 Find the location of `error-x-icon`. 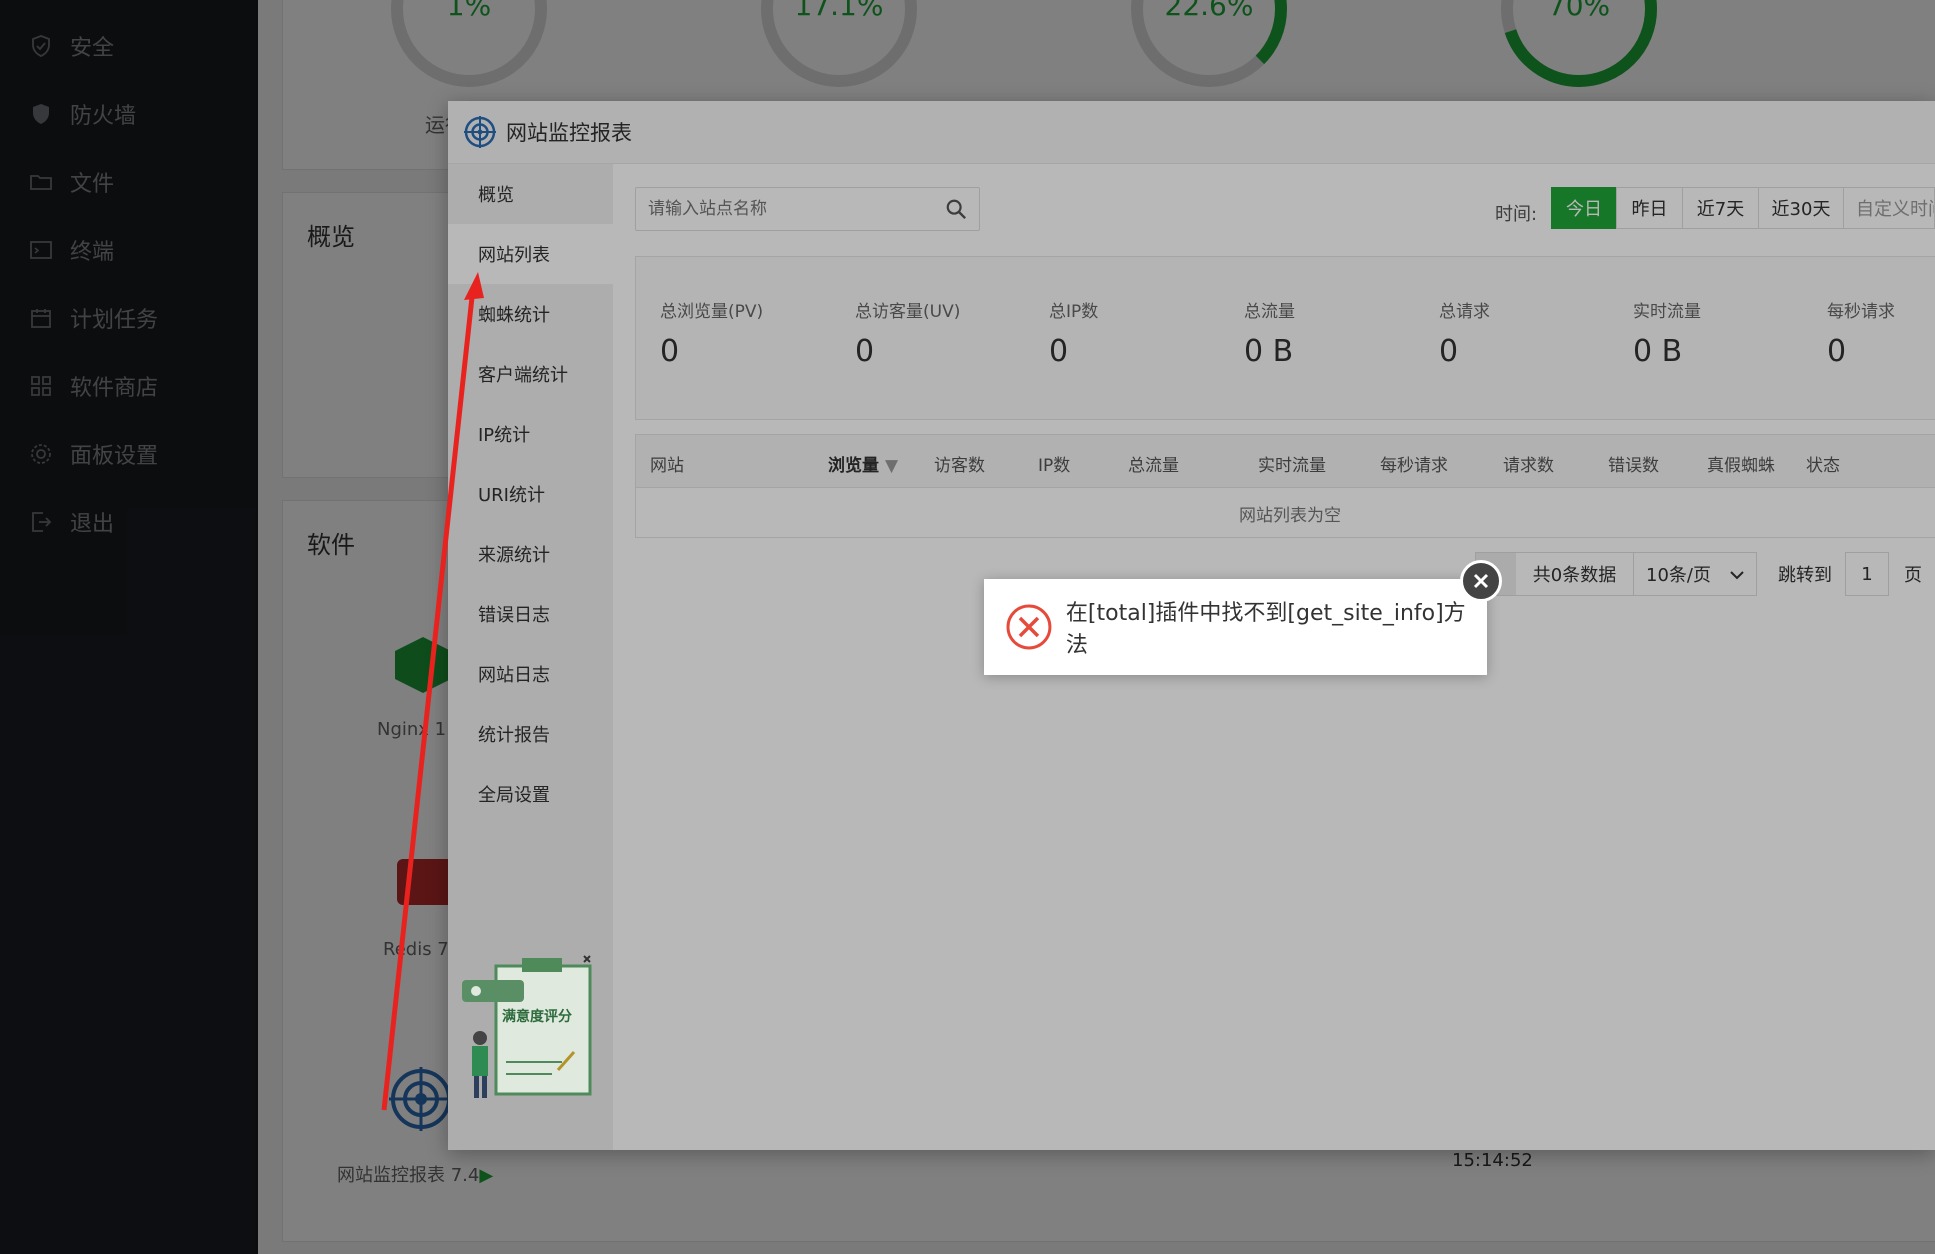

error-x-icon is located at coordinates (1029, 627).